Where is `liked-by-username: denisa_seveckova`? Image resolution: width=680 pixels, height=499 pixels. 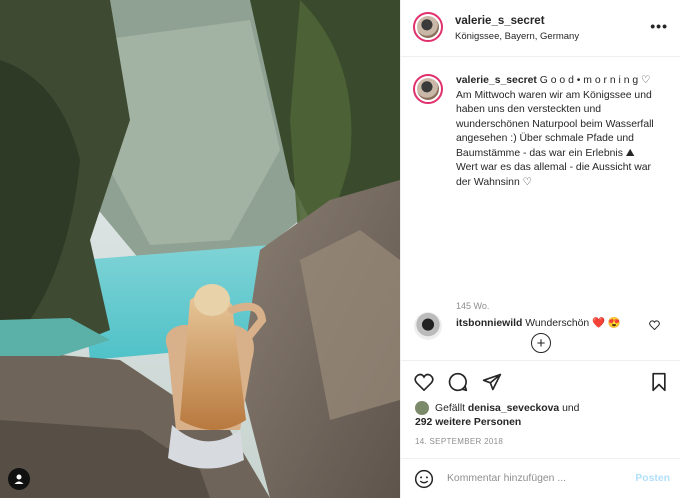 liked-by-username: denisa_seveckova is located at coordinates (513, 408).